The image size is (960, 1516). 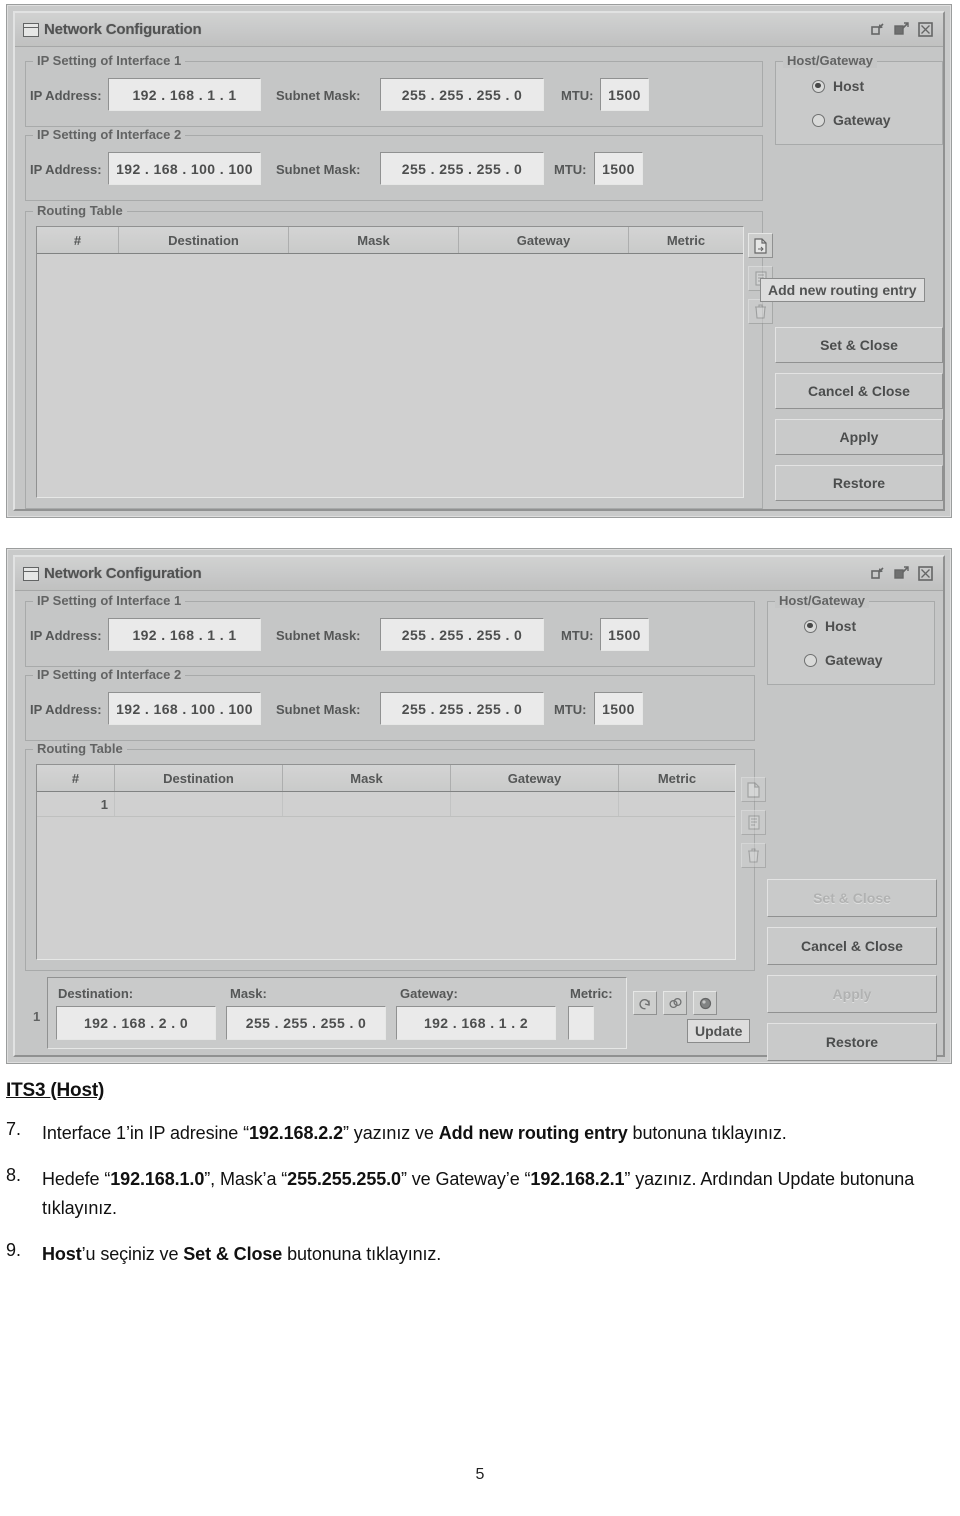 What do you see at coordinates (577, 95) in the screenshot?
I see `label-mtu-1: MTU:` at bounding box center [577, 95].